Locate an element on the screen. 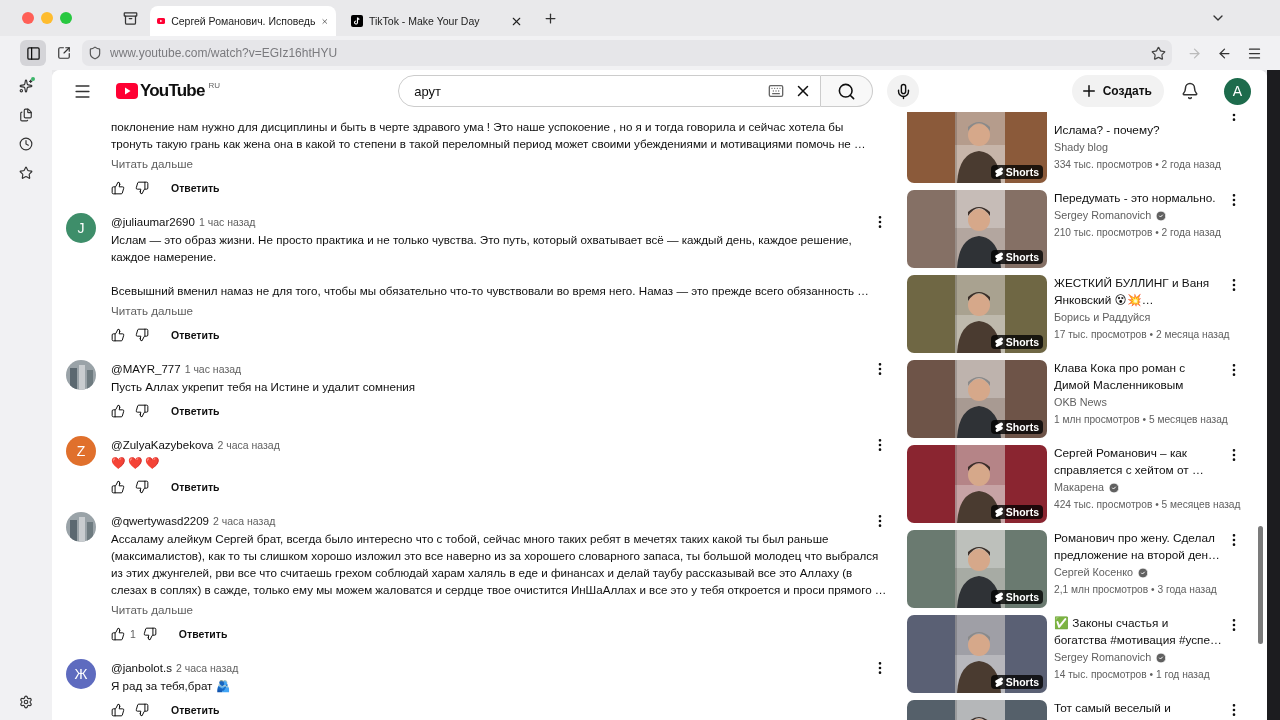 Image resolution: width=1280 pixels, height=720 pixels. sidebar-toggle-button is located at coordinates (33, 53).